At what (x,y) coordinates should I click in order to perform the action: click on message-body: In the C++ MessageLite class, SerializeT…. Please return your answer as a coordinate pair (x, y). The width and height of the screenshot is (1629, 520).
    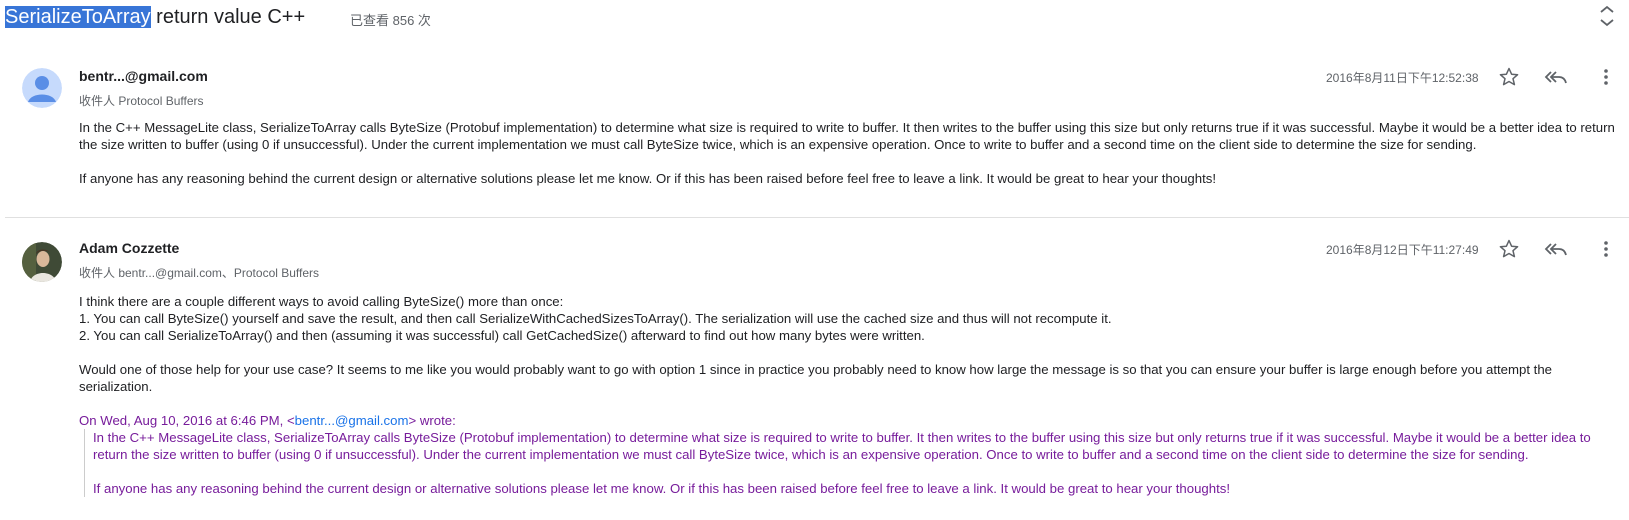
    Looking at the image, I should click on (852, 153).